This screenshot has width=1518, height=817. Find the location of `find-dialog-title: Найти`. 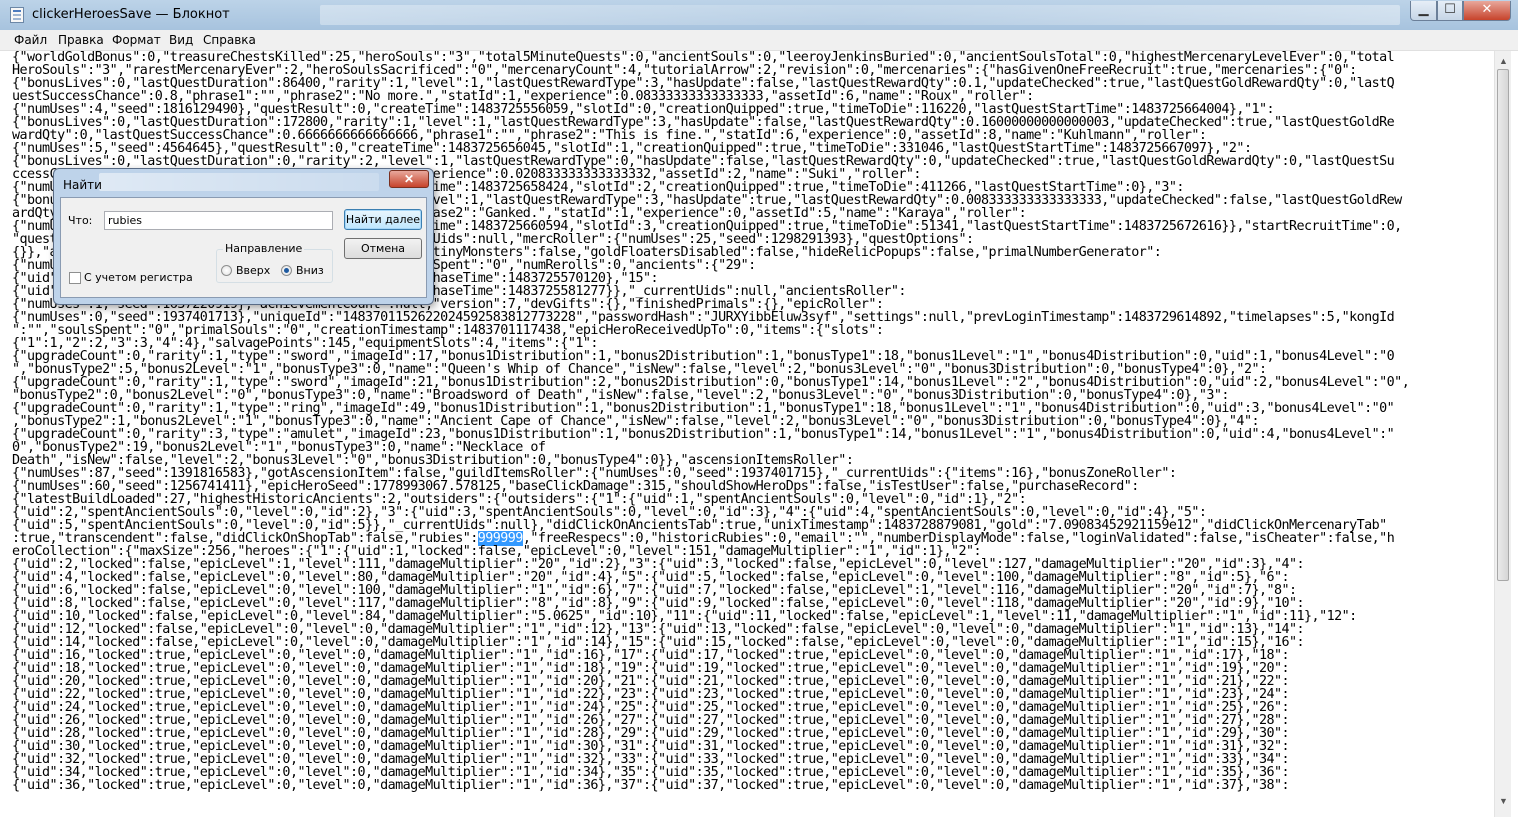

find-dialog-title: Найти is located at coordinates (82, 185).